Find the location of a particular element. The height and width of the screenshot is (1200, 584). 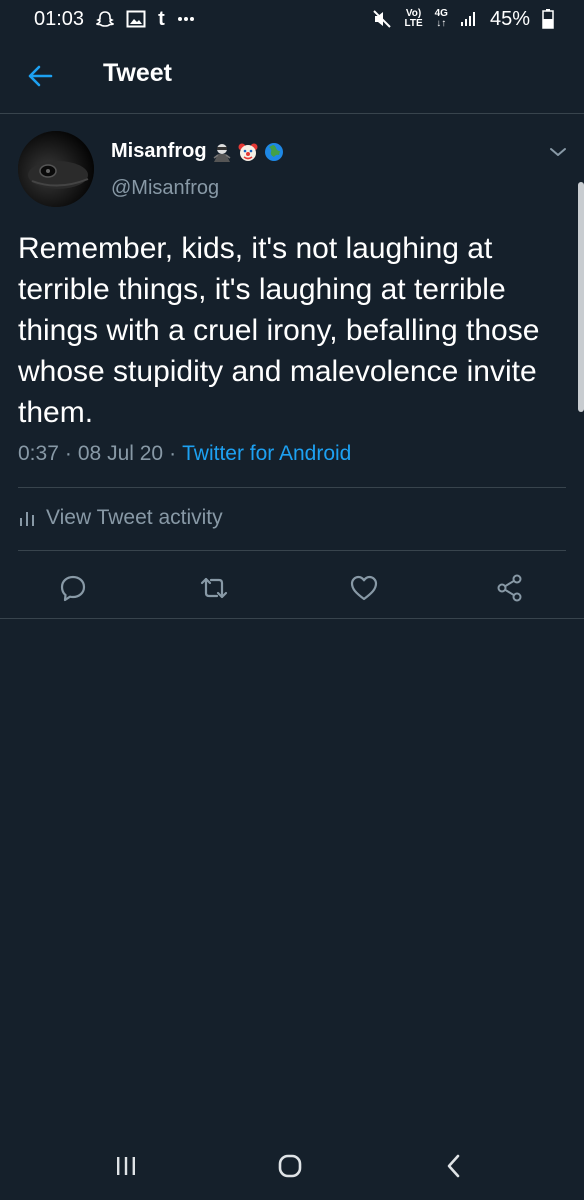

tweet-time: 0:37 is located at coordinates (38, 453).